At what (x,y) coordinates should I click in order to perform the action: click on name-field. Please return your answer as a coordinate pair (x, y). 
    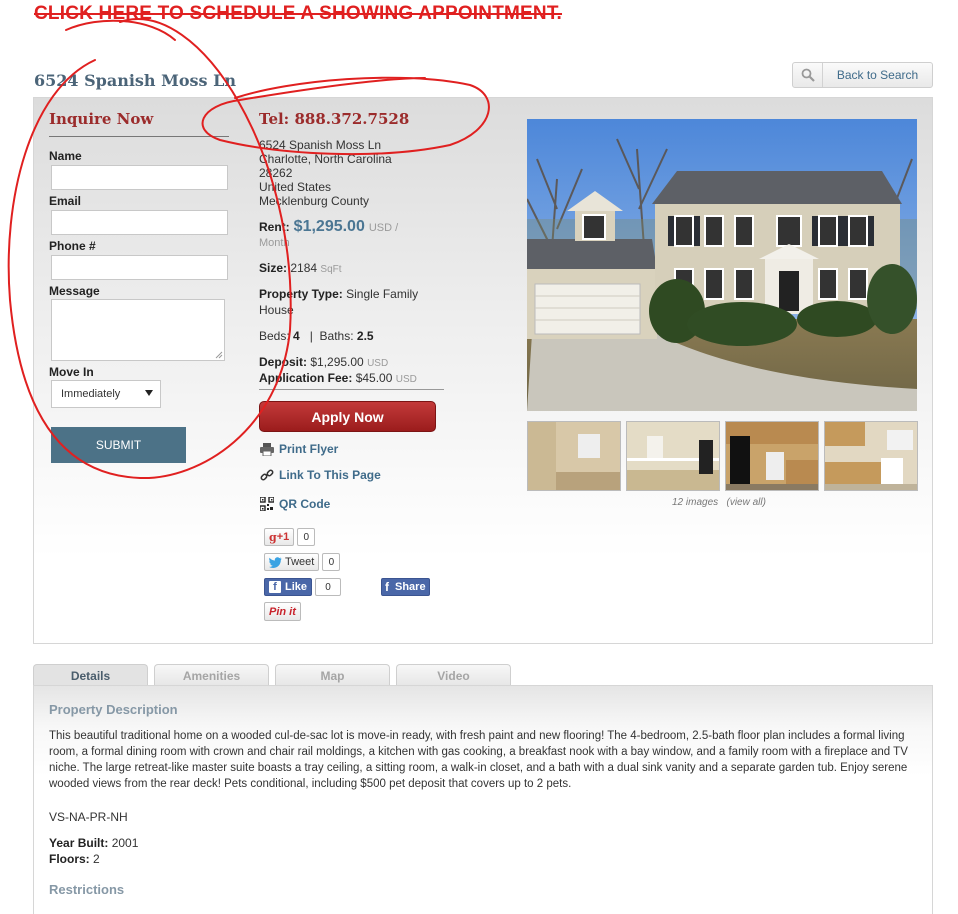
    Looking at the image, I should click on (139, 177).